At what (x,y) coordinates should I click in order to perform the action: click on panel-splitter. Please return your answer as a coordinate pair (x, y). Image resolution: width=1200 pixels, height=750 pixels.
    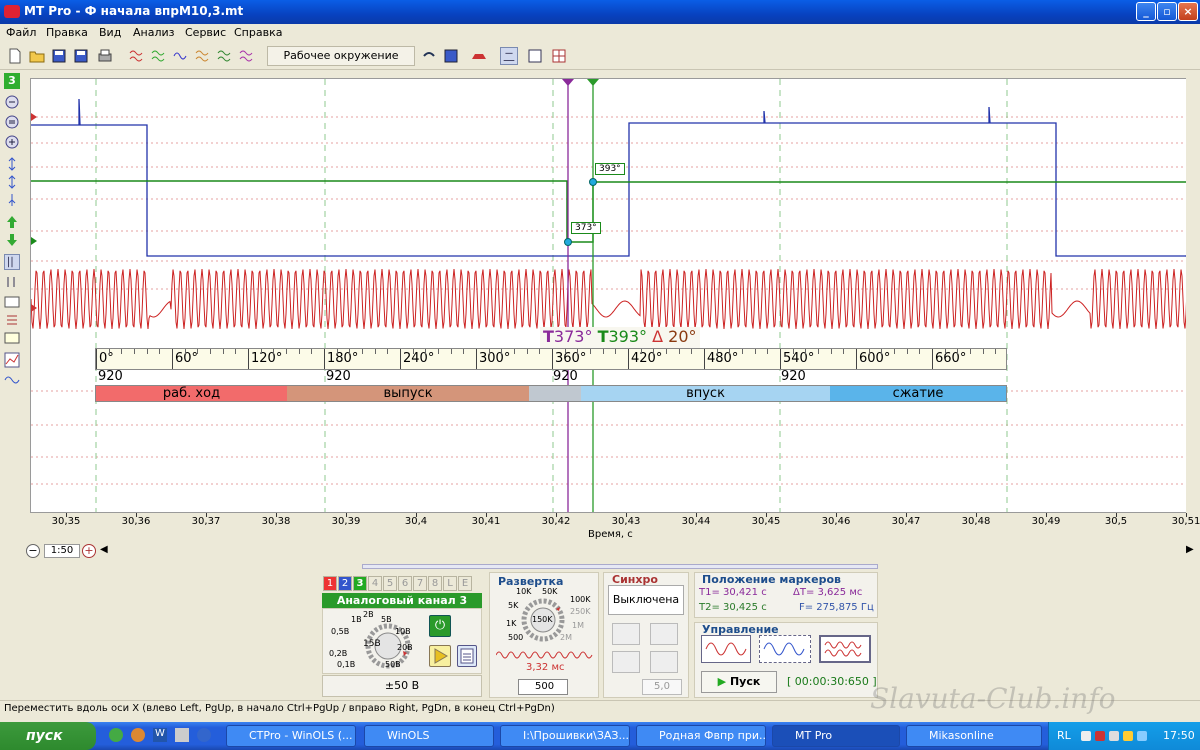
    Looking at the image, I should click on (620, 566).